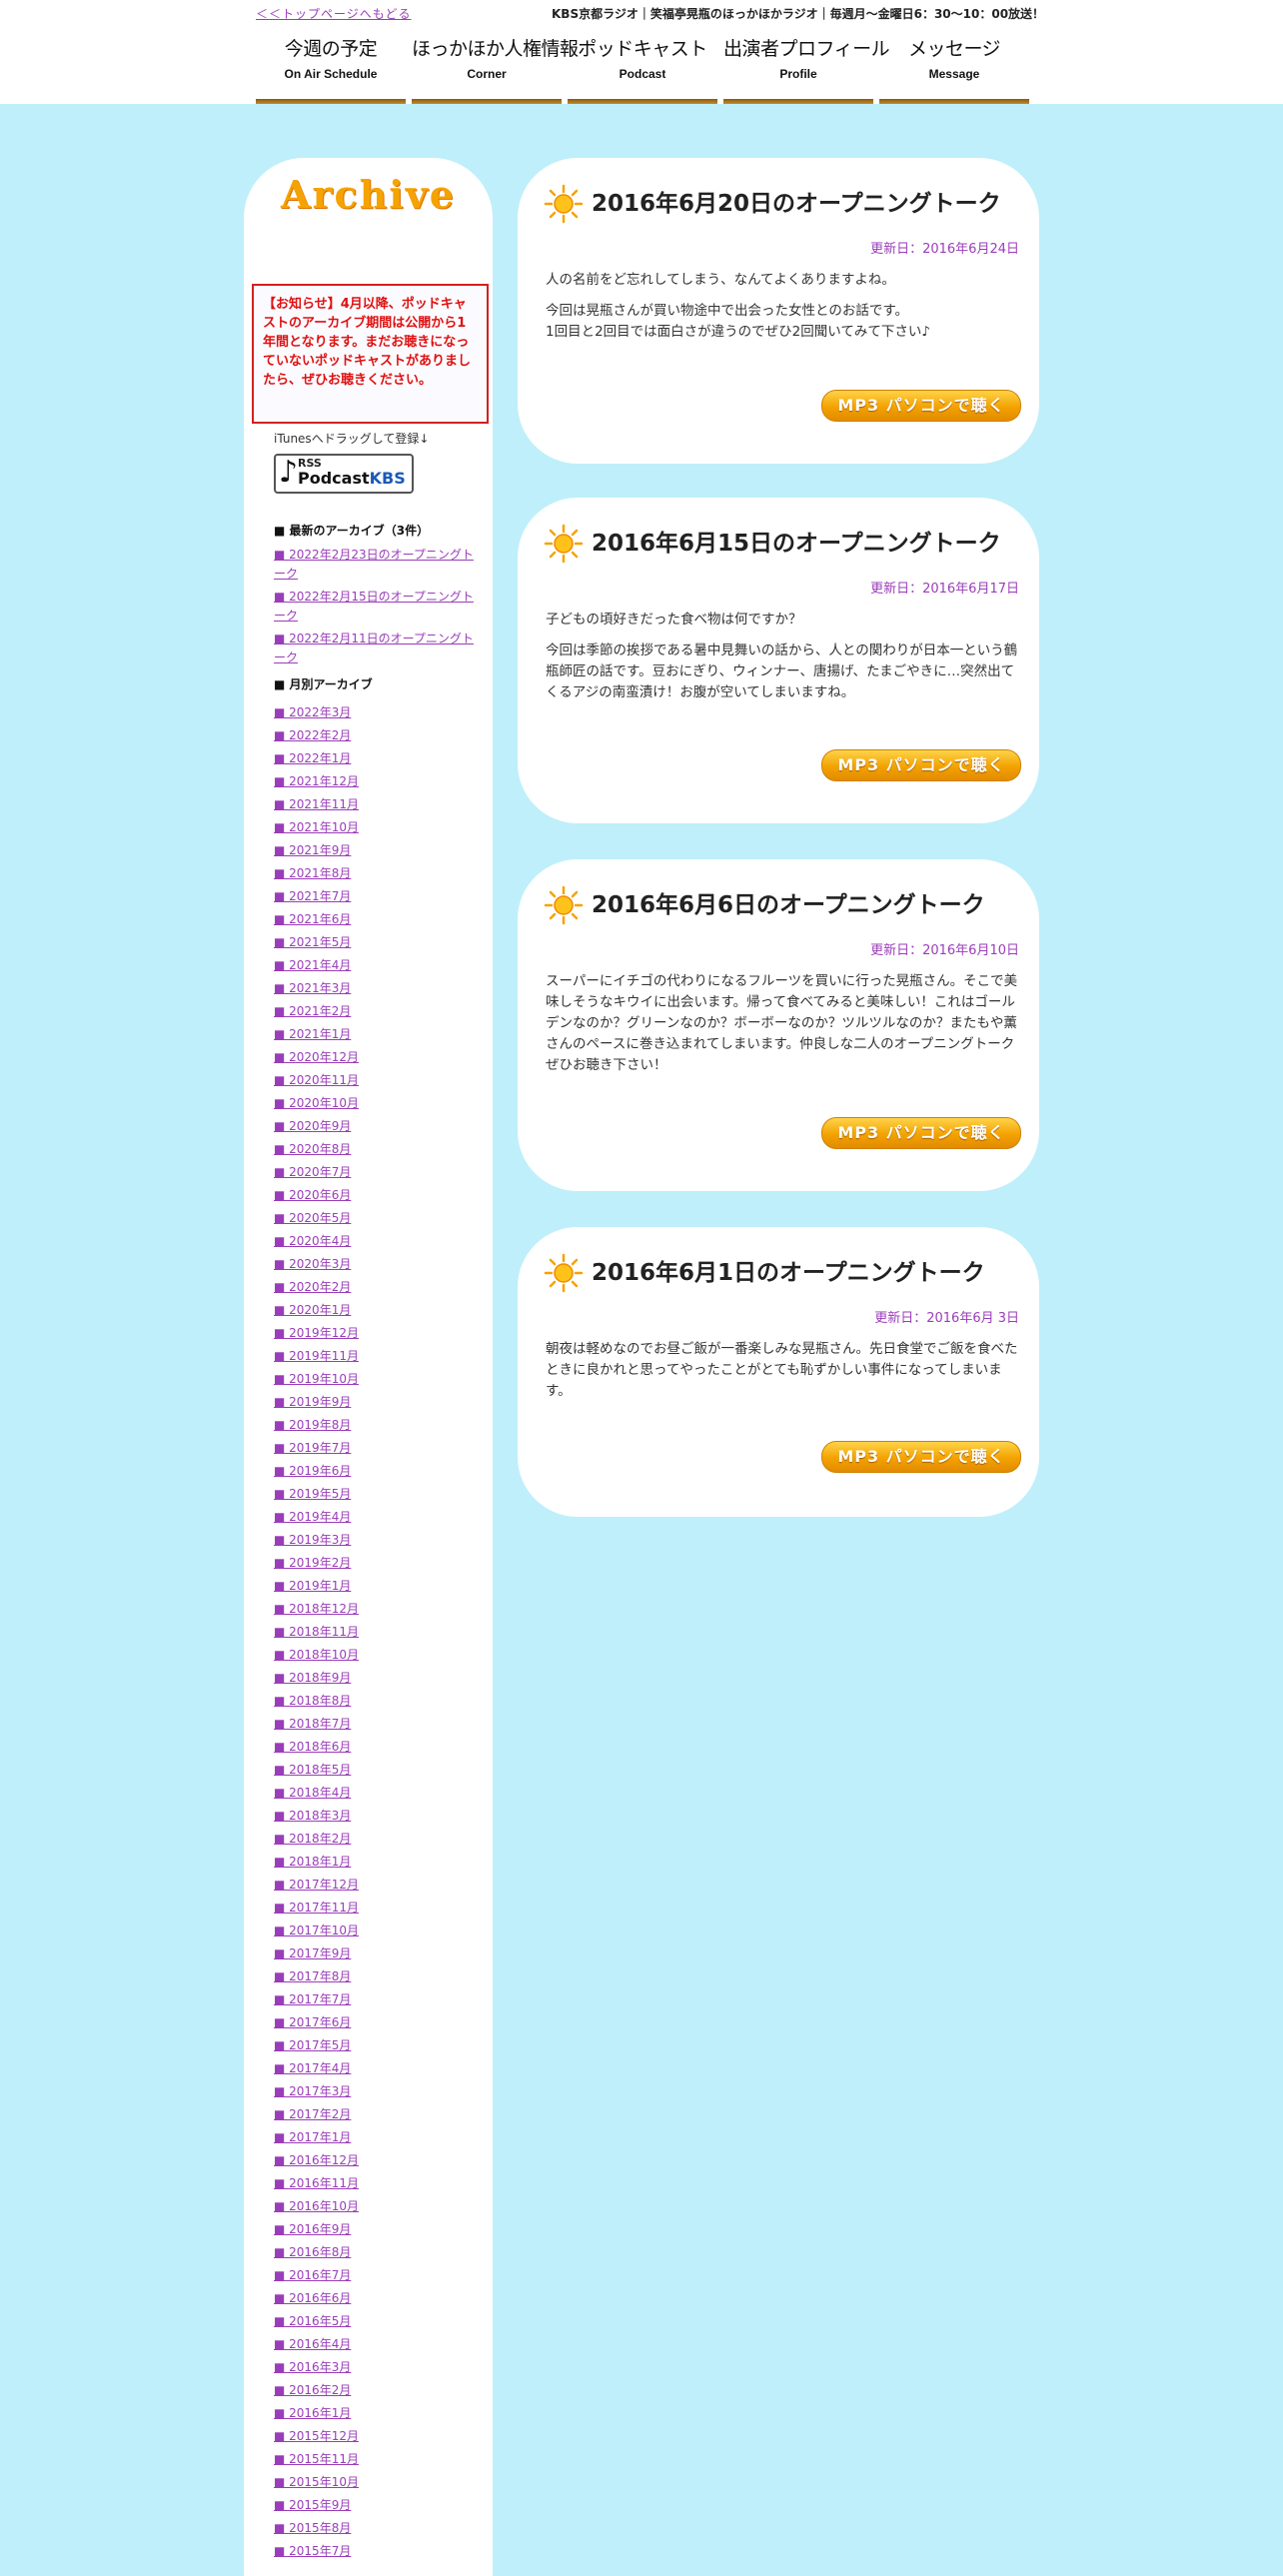  I want to click on monthly-archive-link: ■ 2017年7月, so click(316, 1999).